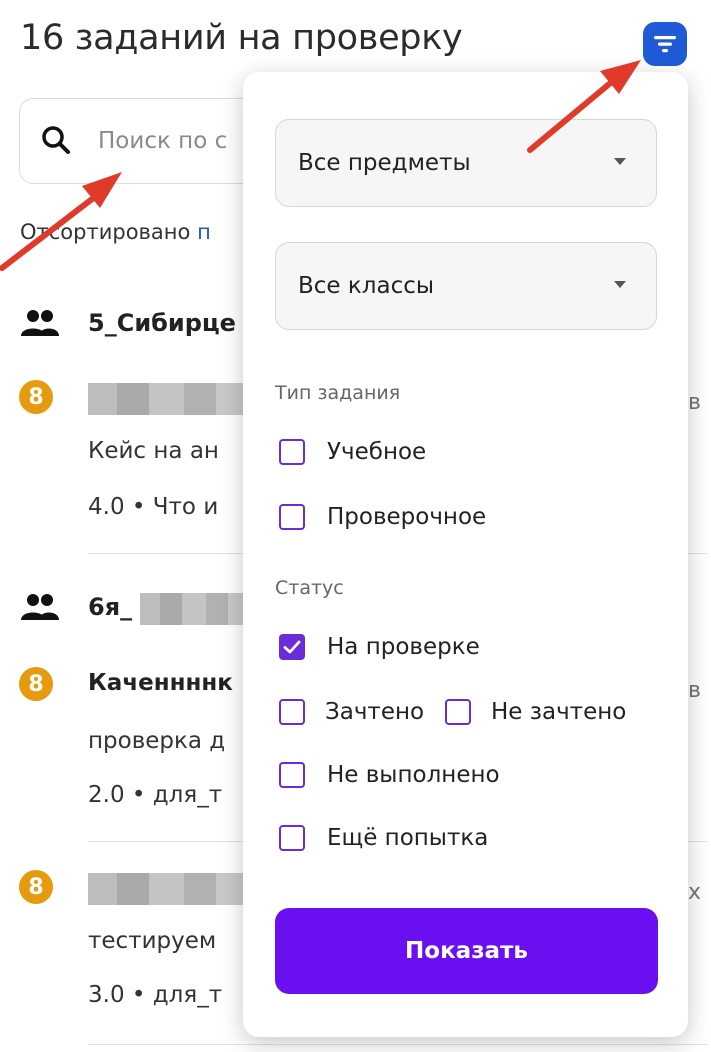 This screenshot has width=711, height=1052. What do you see at coordinates (195, 609) in the screenshot?
I see `redacted-group-name` at bounding box center [195, 609].